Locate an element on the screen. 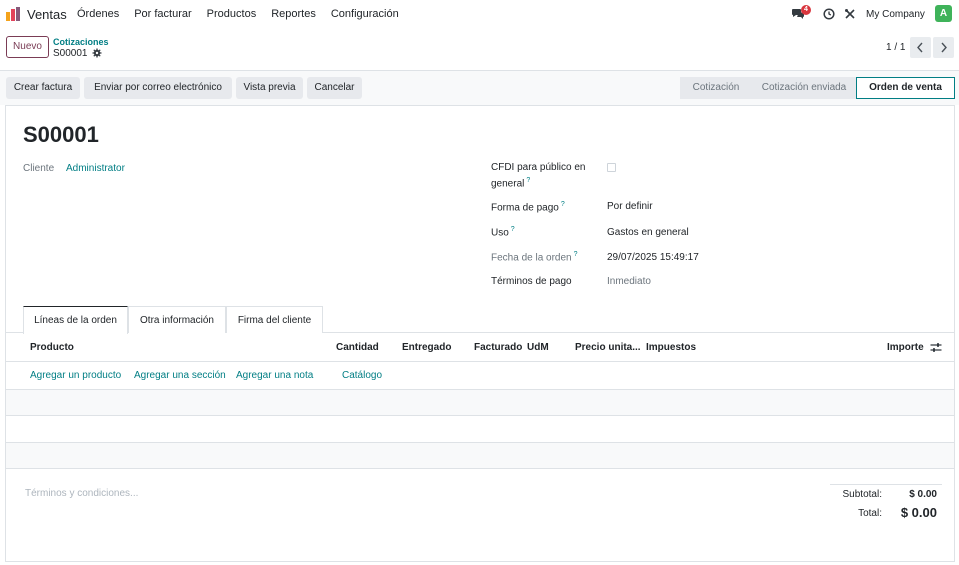 This screenshot has height=565, width=959. stage-sales-order: Orden de venta is located at coordinates (905, 88).